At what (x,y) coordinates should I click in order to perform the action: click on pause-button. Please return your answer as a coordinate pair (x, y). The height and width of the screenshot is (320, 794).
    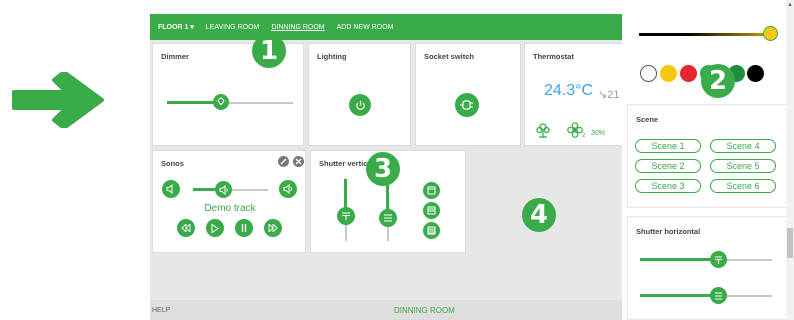
    Looking at the image, I should click on (244, 228).